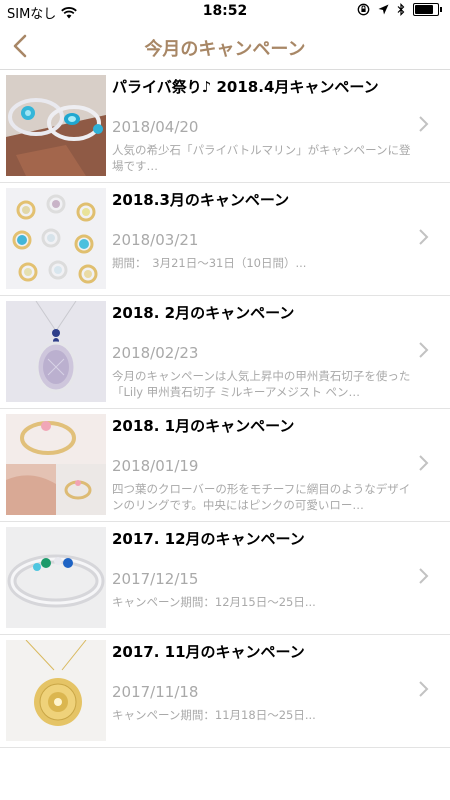 The width and height of the screenshot is (450, 800). What do you see at coordinates (208, 652) in the screenshot?
I see `campaign-title: 2017. 11月のキャンペーン` at bounding box center [208, 652].